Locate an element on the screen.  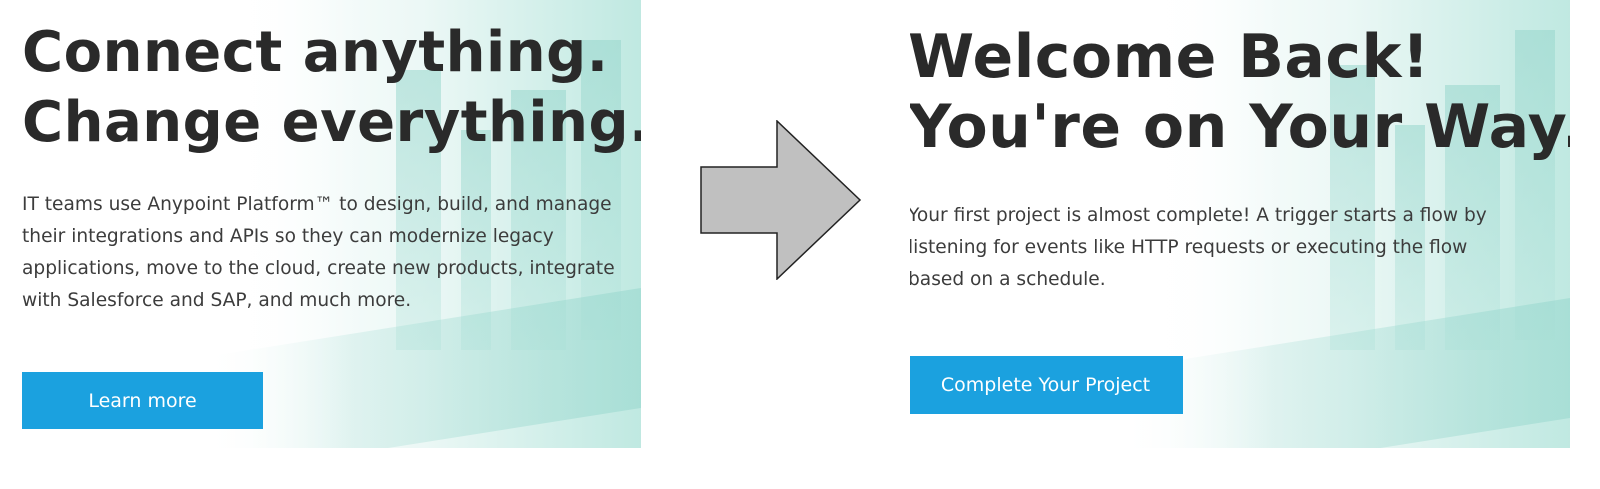
welcome-headline-line-1: Welcome Back! is located at coordinates (1170, 57).